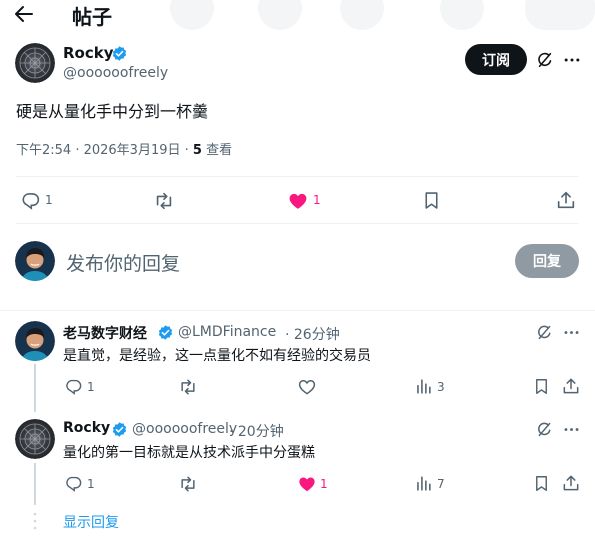 This screenshot has width=595, height=539. I want to click on reply-author-name: Rocky, so click(86, 428).